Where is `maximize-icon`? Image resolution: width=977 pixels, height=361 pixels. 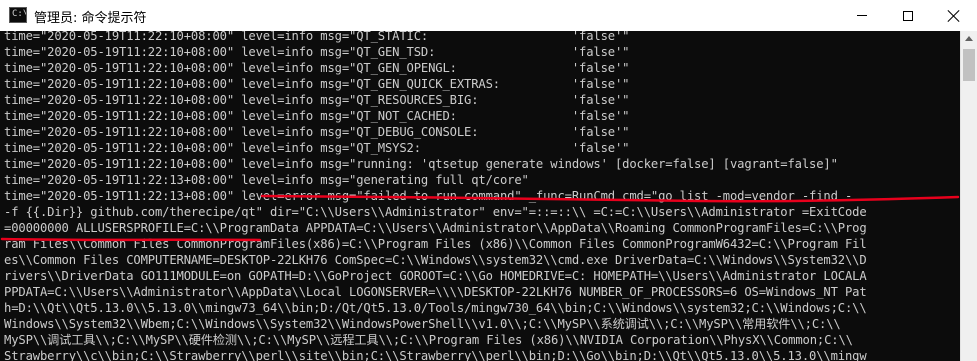
maximize-icon is located at coordinates (908, 15).